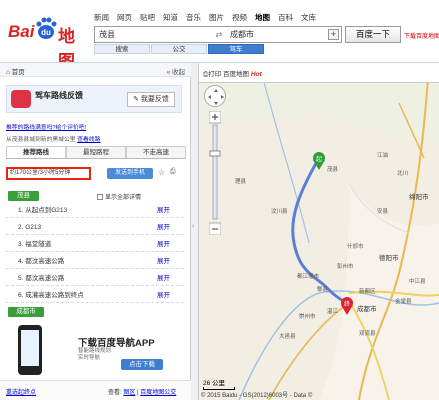  Describe the element at coordinates (285, 17) in the screenshot. I see `nav-item-baike: 百科` at that location.